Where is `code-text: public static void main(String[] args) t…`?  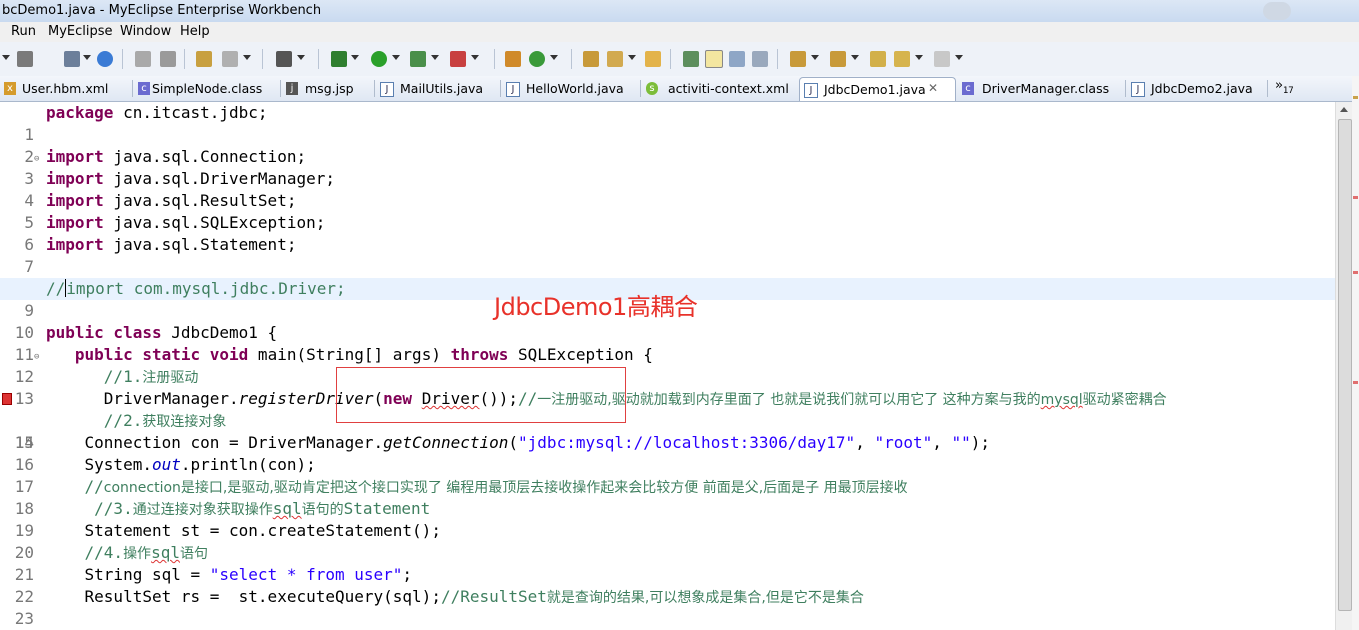
code-text: public static void main(String[] args) t… is located at coordinates (363, 354).